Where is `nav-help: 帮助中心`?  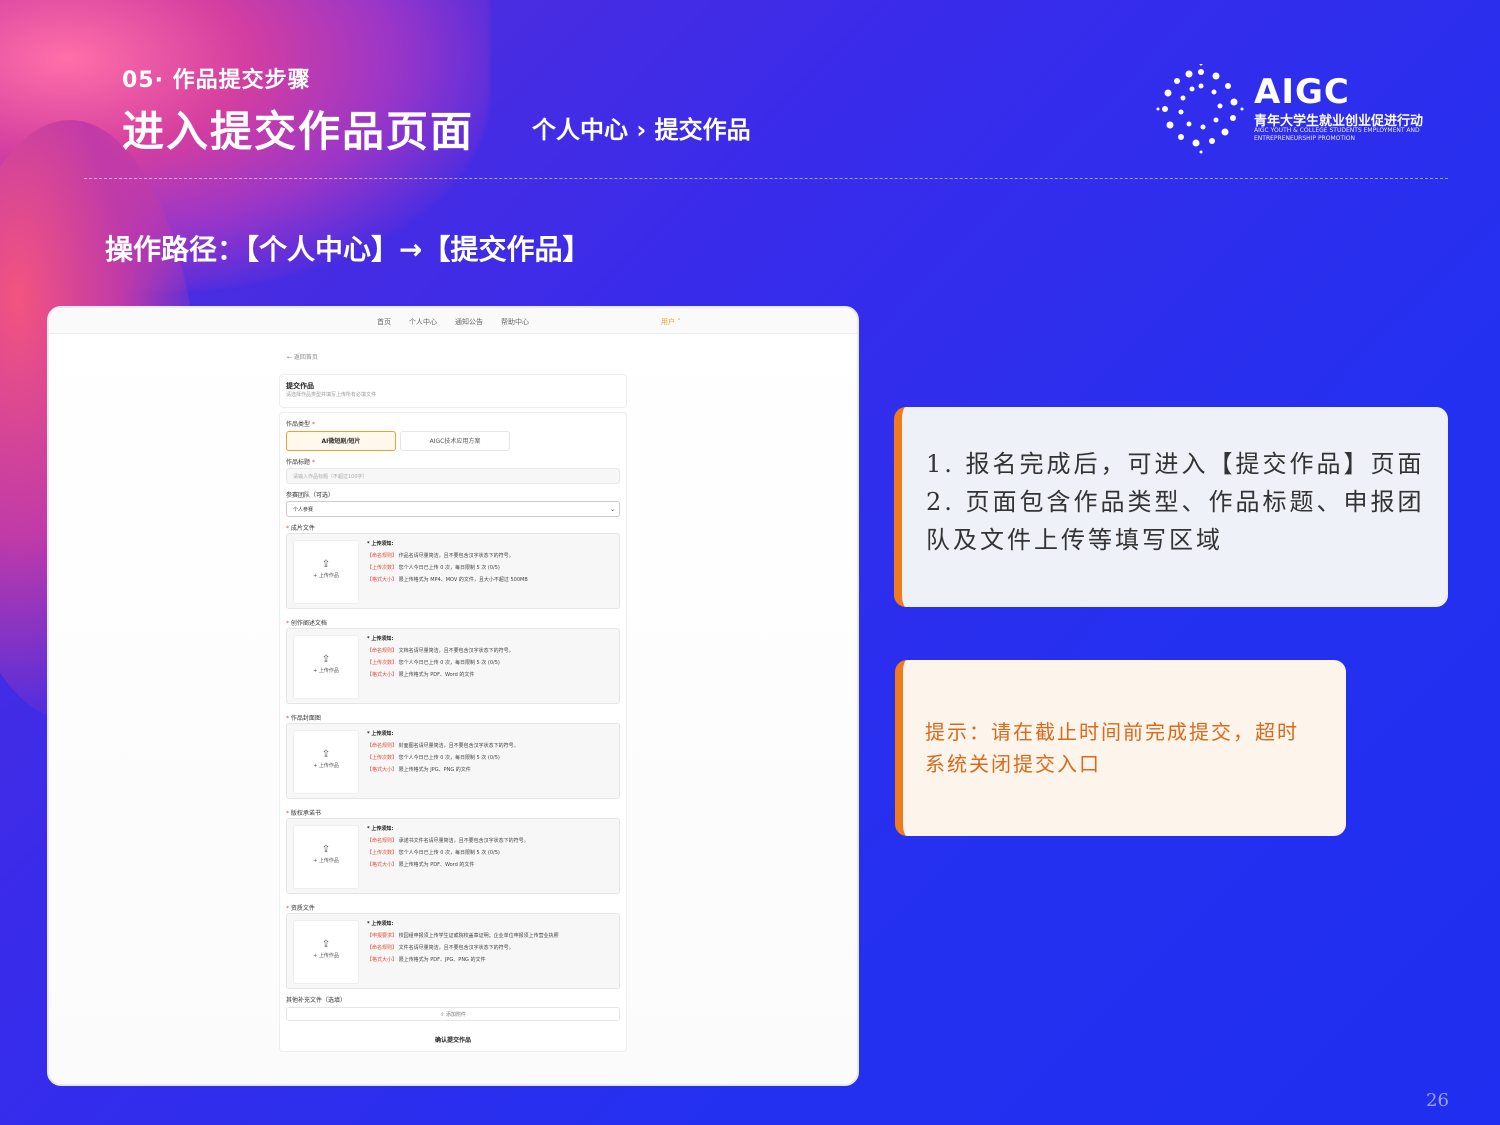 nav-help: 帮助中心 is located at coordinates (515, 322).